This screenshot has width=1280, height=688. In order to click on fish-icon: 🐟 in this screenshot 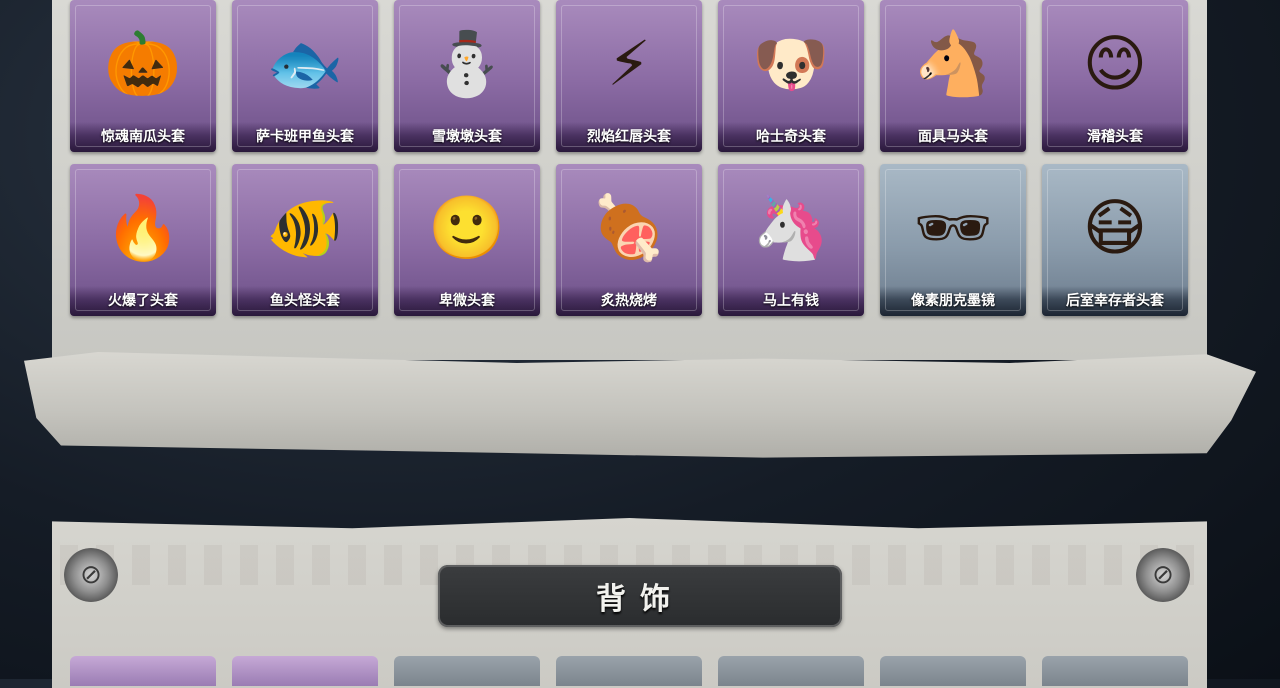, I will do `click(305, 63)`.